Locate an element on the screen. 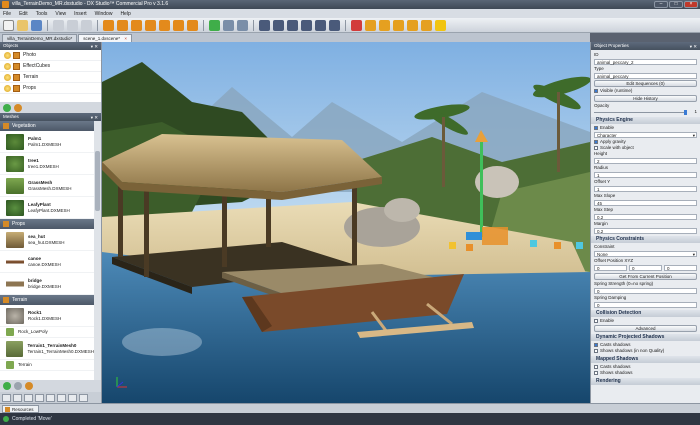  mapped-shows-checkbox: Shows shadows is located at coordinates (645, 373).